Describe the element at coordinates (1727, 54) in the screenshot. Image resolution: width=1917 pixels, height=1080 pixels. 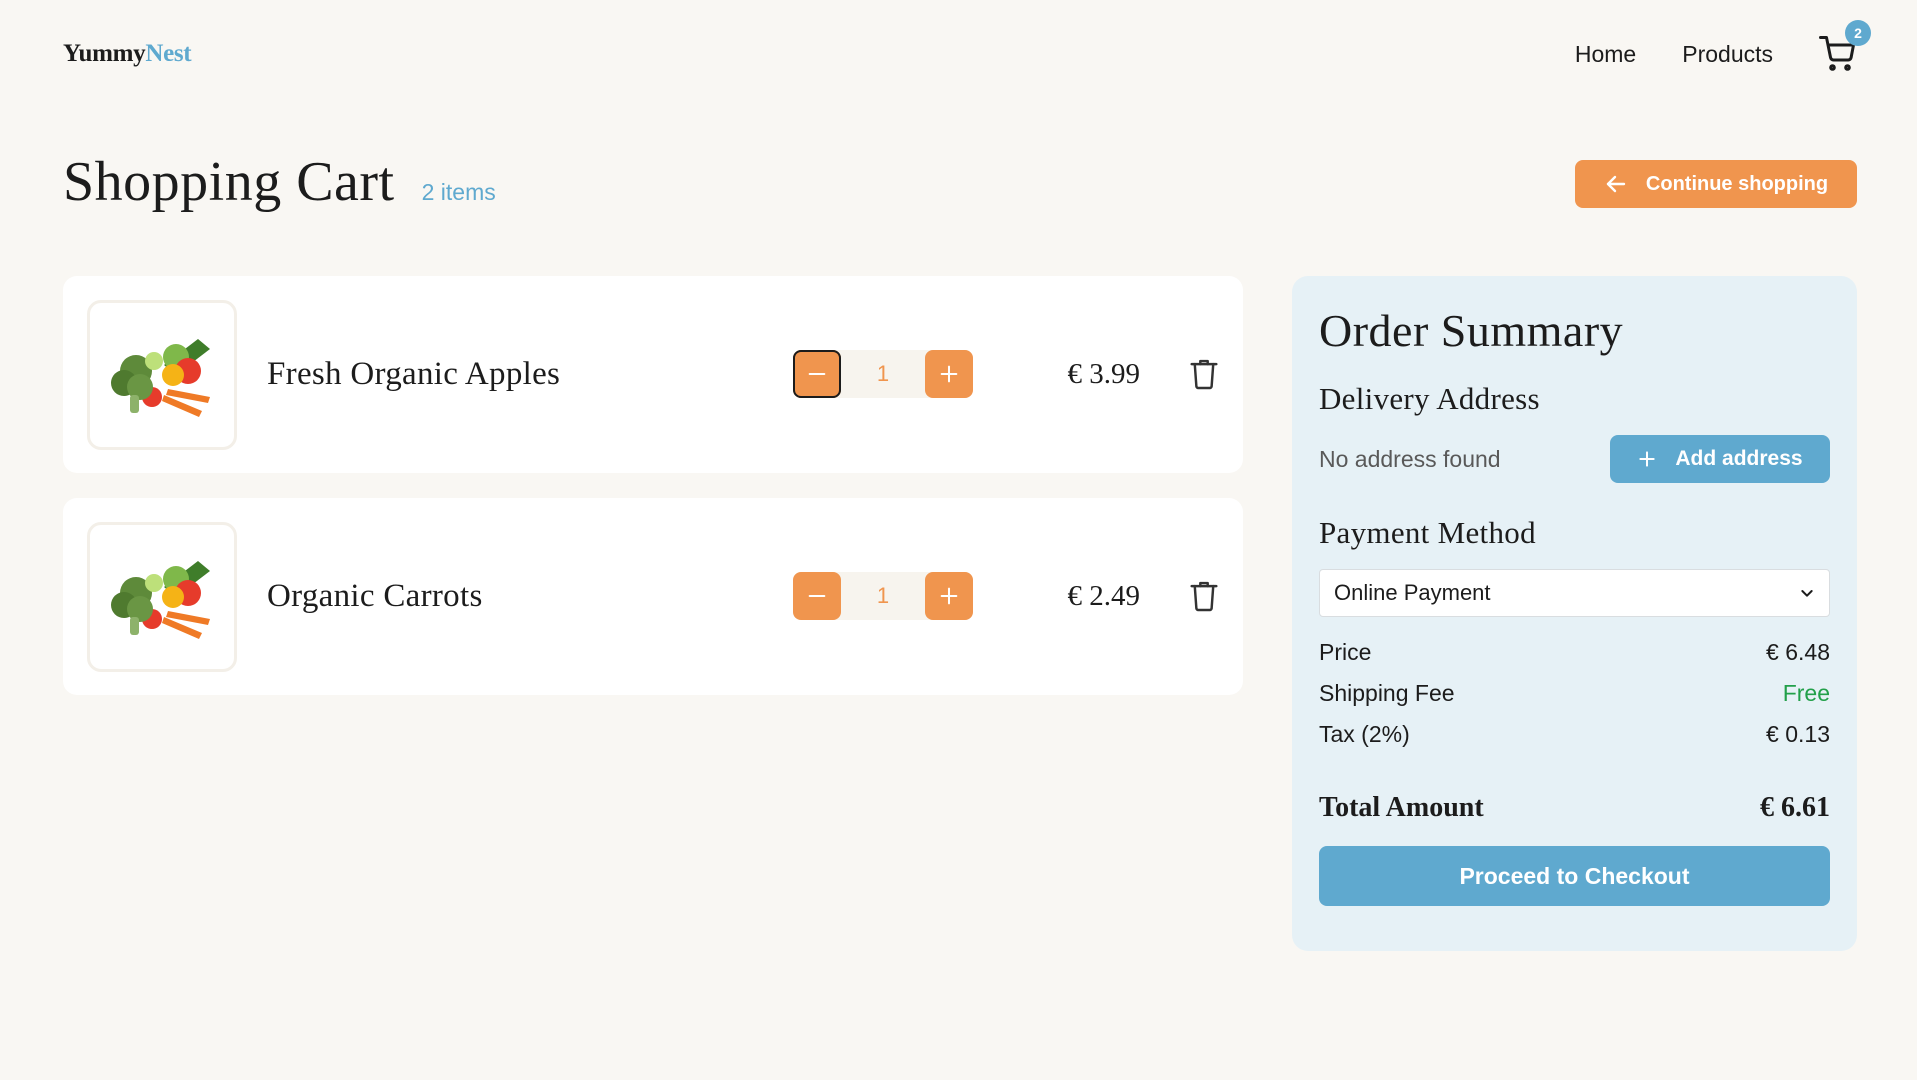
I see `nav-products-link: Products` at that location.